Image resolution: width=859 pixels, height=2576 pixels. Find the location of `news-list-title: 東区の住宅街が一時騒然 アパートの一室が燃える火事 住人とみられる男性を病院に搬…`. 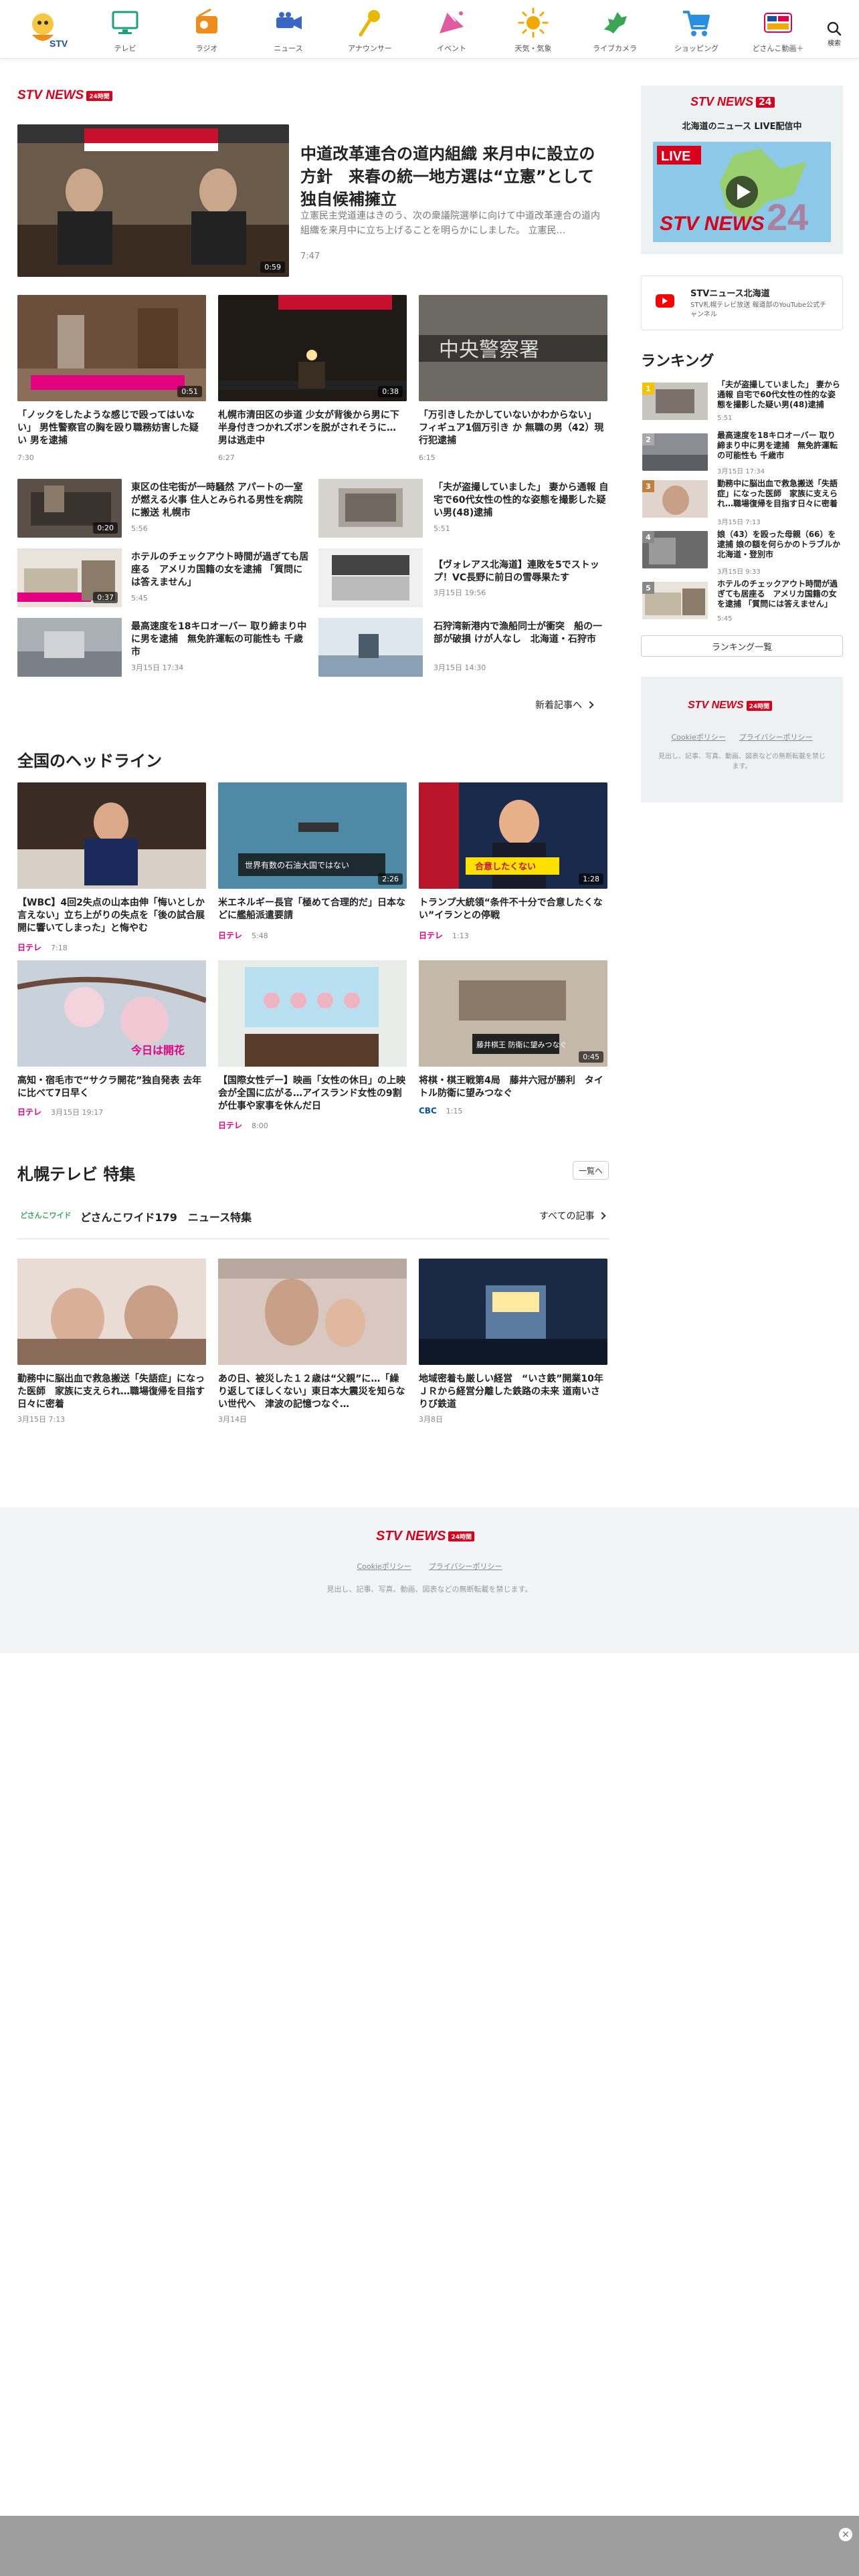

news-list-title: 東区の住宅街が一時騒然 アパートの一室が燃える火事 住人とみられる男性を病院に搬… is located at coordinates (220, 501).